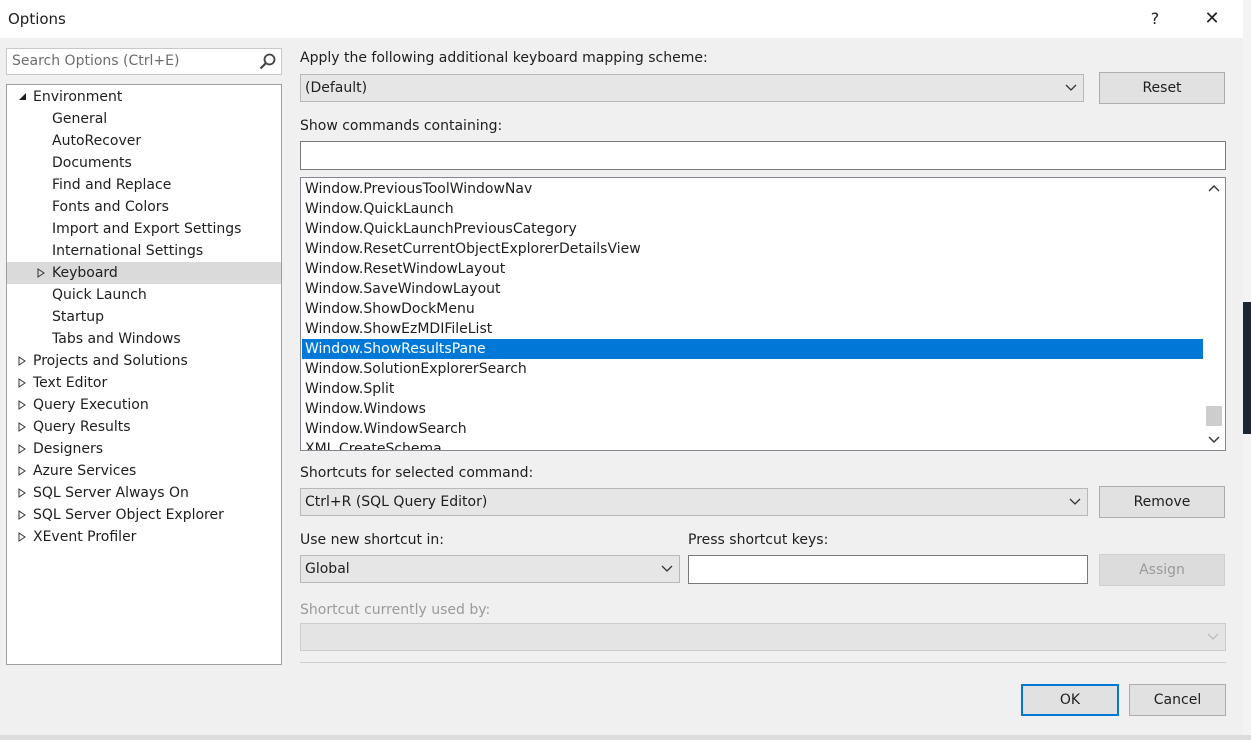  Describe the element at coordinates (753, 349) in the screenshot. I see `command-list-item: Window.ShowResultsPane` at that location.